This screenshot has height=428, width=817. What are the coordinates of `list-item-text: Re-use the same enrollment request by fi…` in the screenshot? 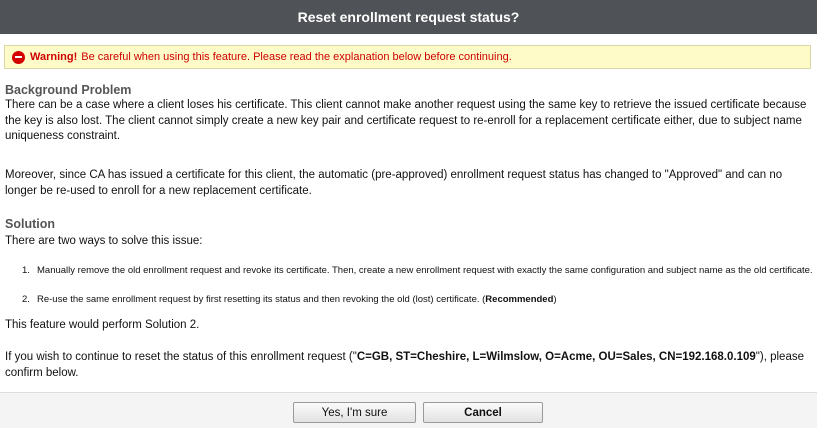 It's located at (297, 299).